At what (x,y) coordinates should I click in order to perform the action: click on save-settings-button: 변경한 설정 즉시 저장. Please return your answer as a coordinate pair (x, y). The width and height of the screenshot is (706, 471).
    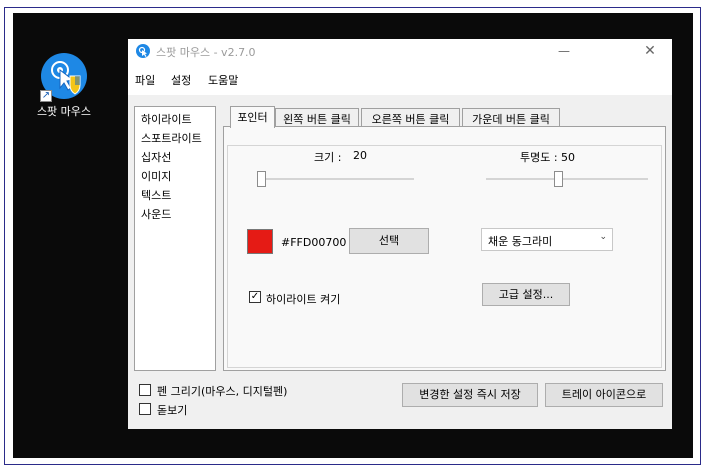
    Looking at the image, I should click on (470, 395).